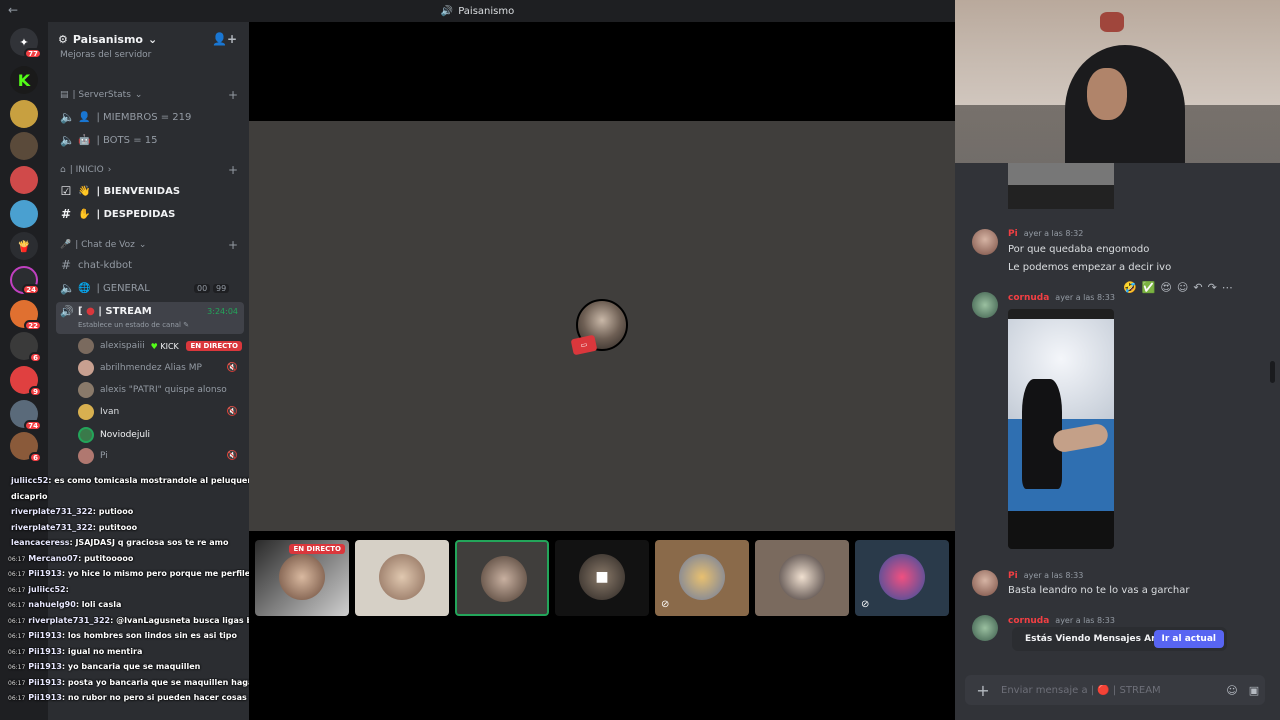 This screenshot has width=1280, height=720. Describe the element at coordinates (1182, 287) in the screenshot. I see `add-reaction-icon: ☺` at that location.